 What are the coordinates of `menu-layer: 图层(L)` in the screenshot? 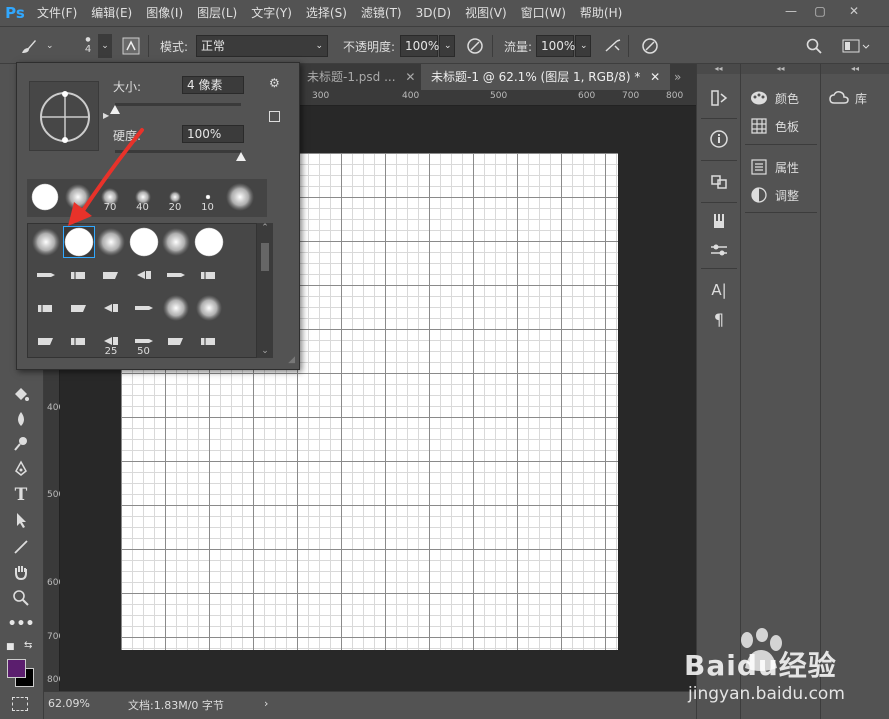 It's located at (217, 13).